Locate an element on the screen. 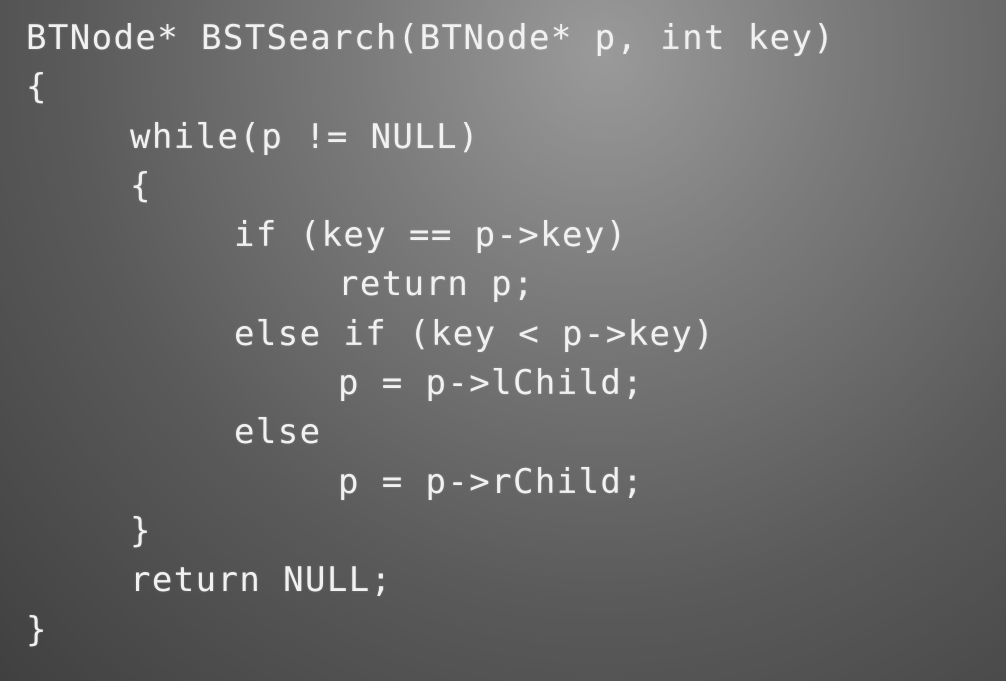 Image resolution: width=1006 pixels, height=681 pixels. code-line-while: while(p != NULL) is located at coordinates (305, 136).